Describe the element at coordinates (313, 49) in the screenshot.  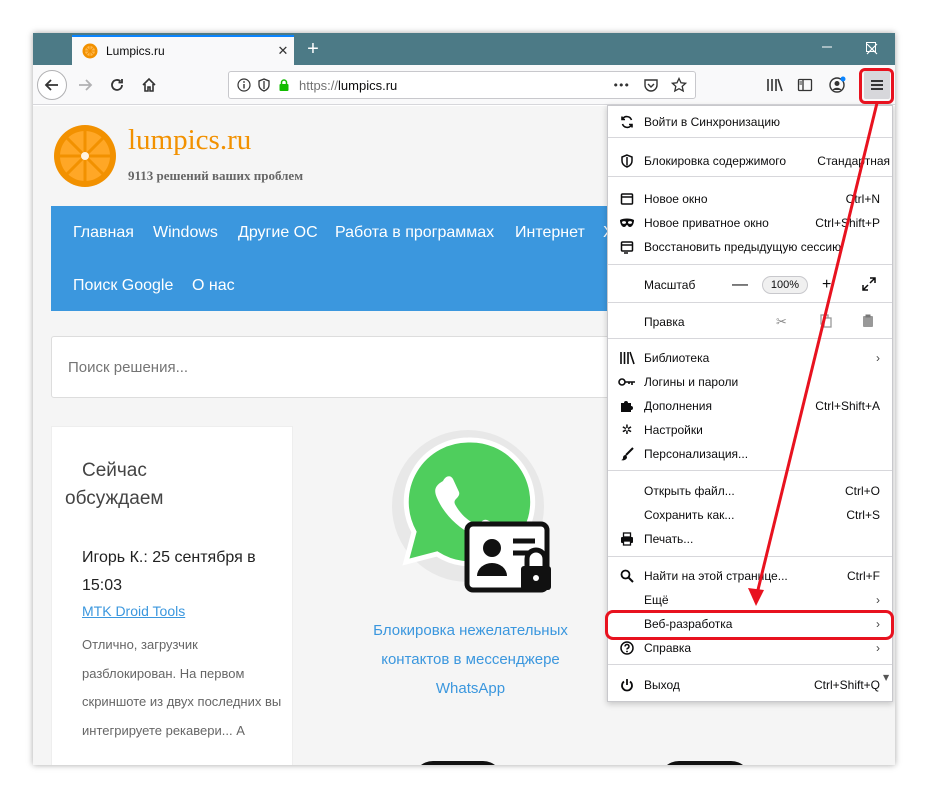
I see `new-tab-button: +` at that location.